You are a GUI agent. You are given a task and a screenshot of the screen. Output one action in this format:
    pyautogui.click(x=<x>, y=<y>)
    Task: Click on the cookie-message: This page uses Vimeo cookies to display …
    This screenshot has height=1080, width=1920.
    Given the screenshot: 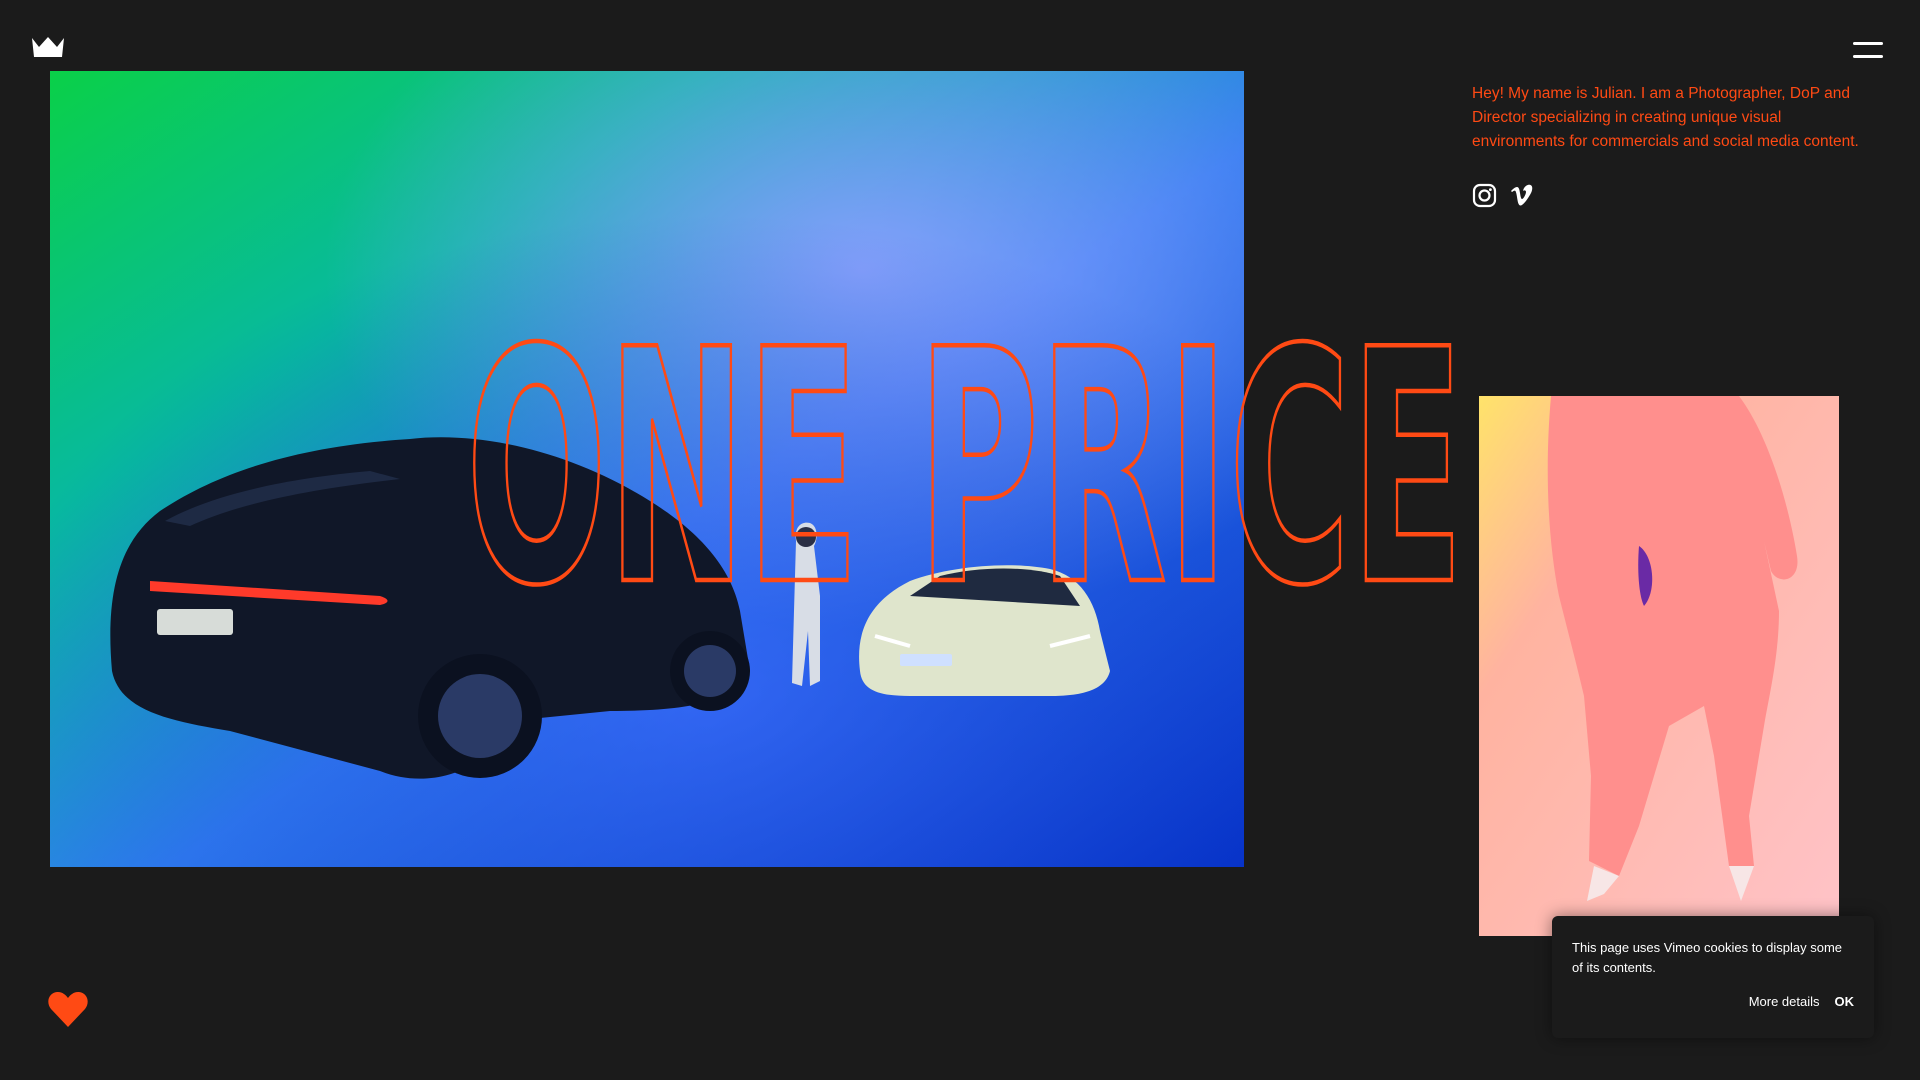 What is the action you would take?
    pyautogui.click(x=1707, y=957)
    